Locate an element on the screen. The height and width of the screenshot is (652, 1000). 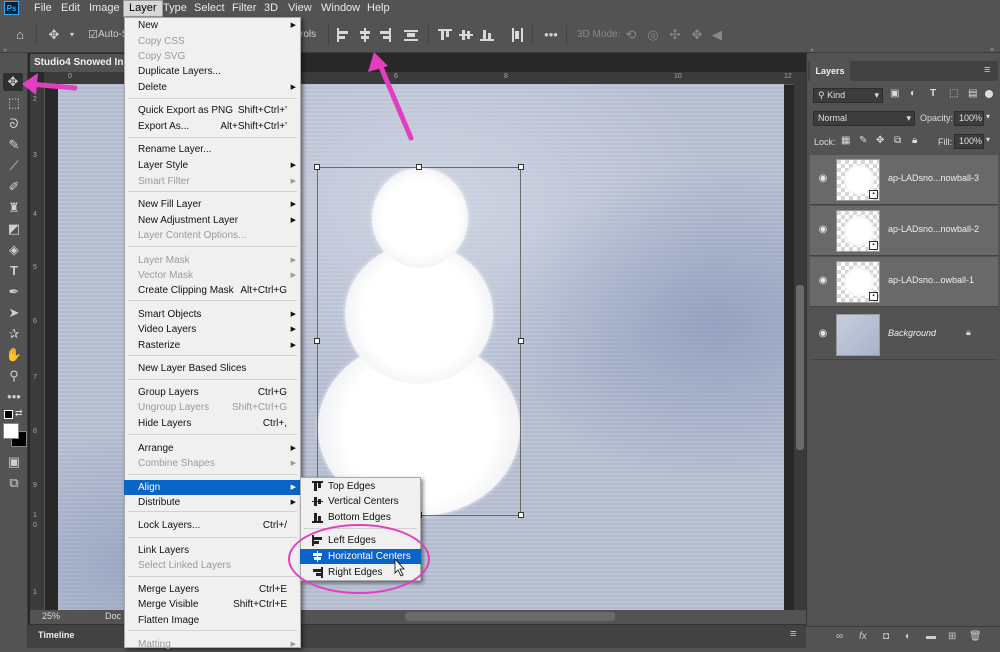
menu-item-link-layers: Link Layers is located at coordinates (212, 550).